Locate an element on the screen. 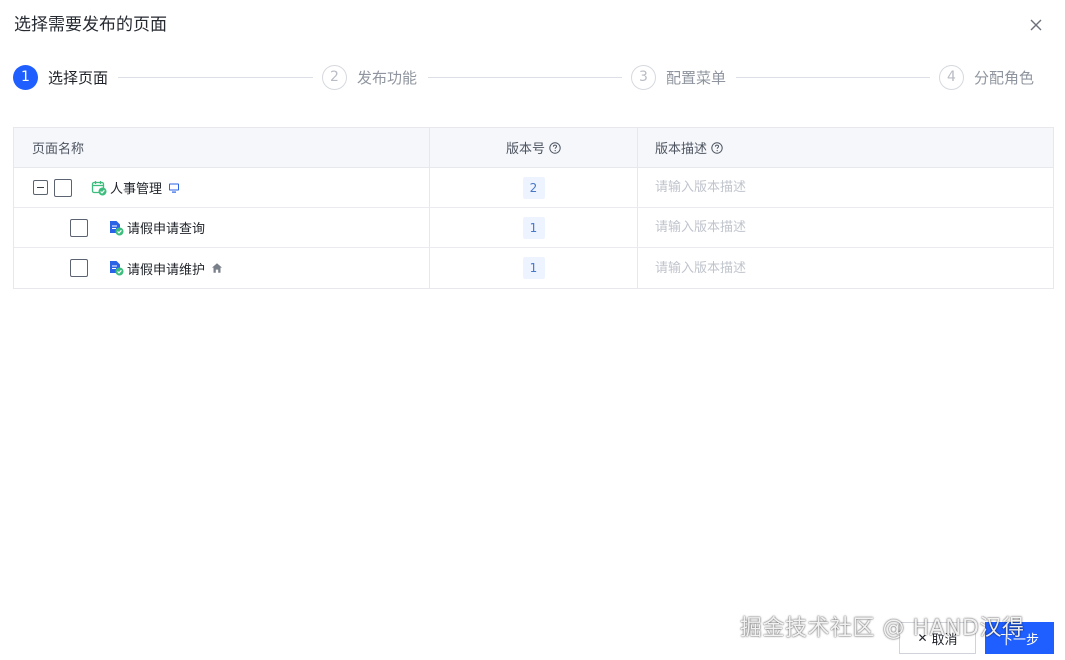  step-number: 4 is located at coordinates (951, 77).